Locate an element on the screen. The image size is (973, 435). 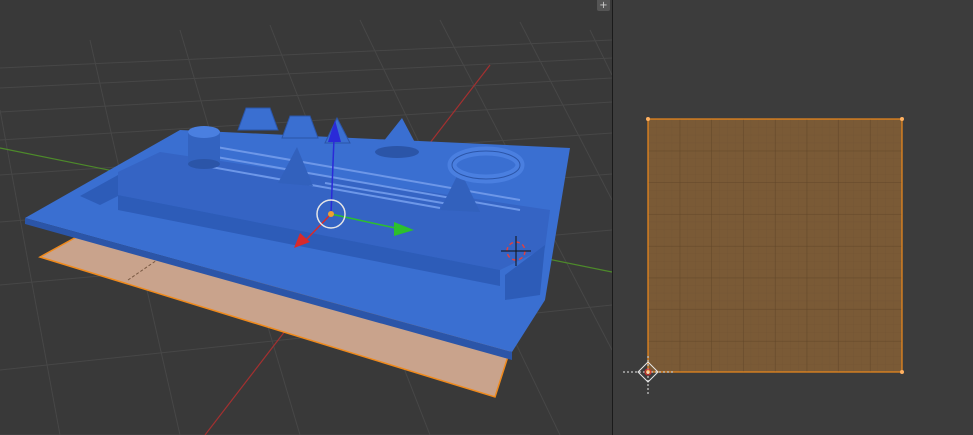
object-origin is located at coordinates (331, 214).